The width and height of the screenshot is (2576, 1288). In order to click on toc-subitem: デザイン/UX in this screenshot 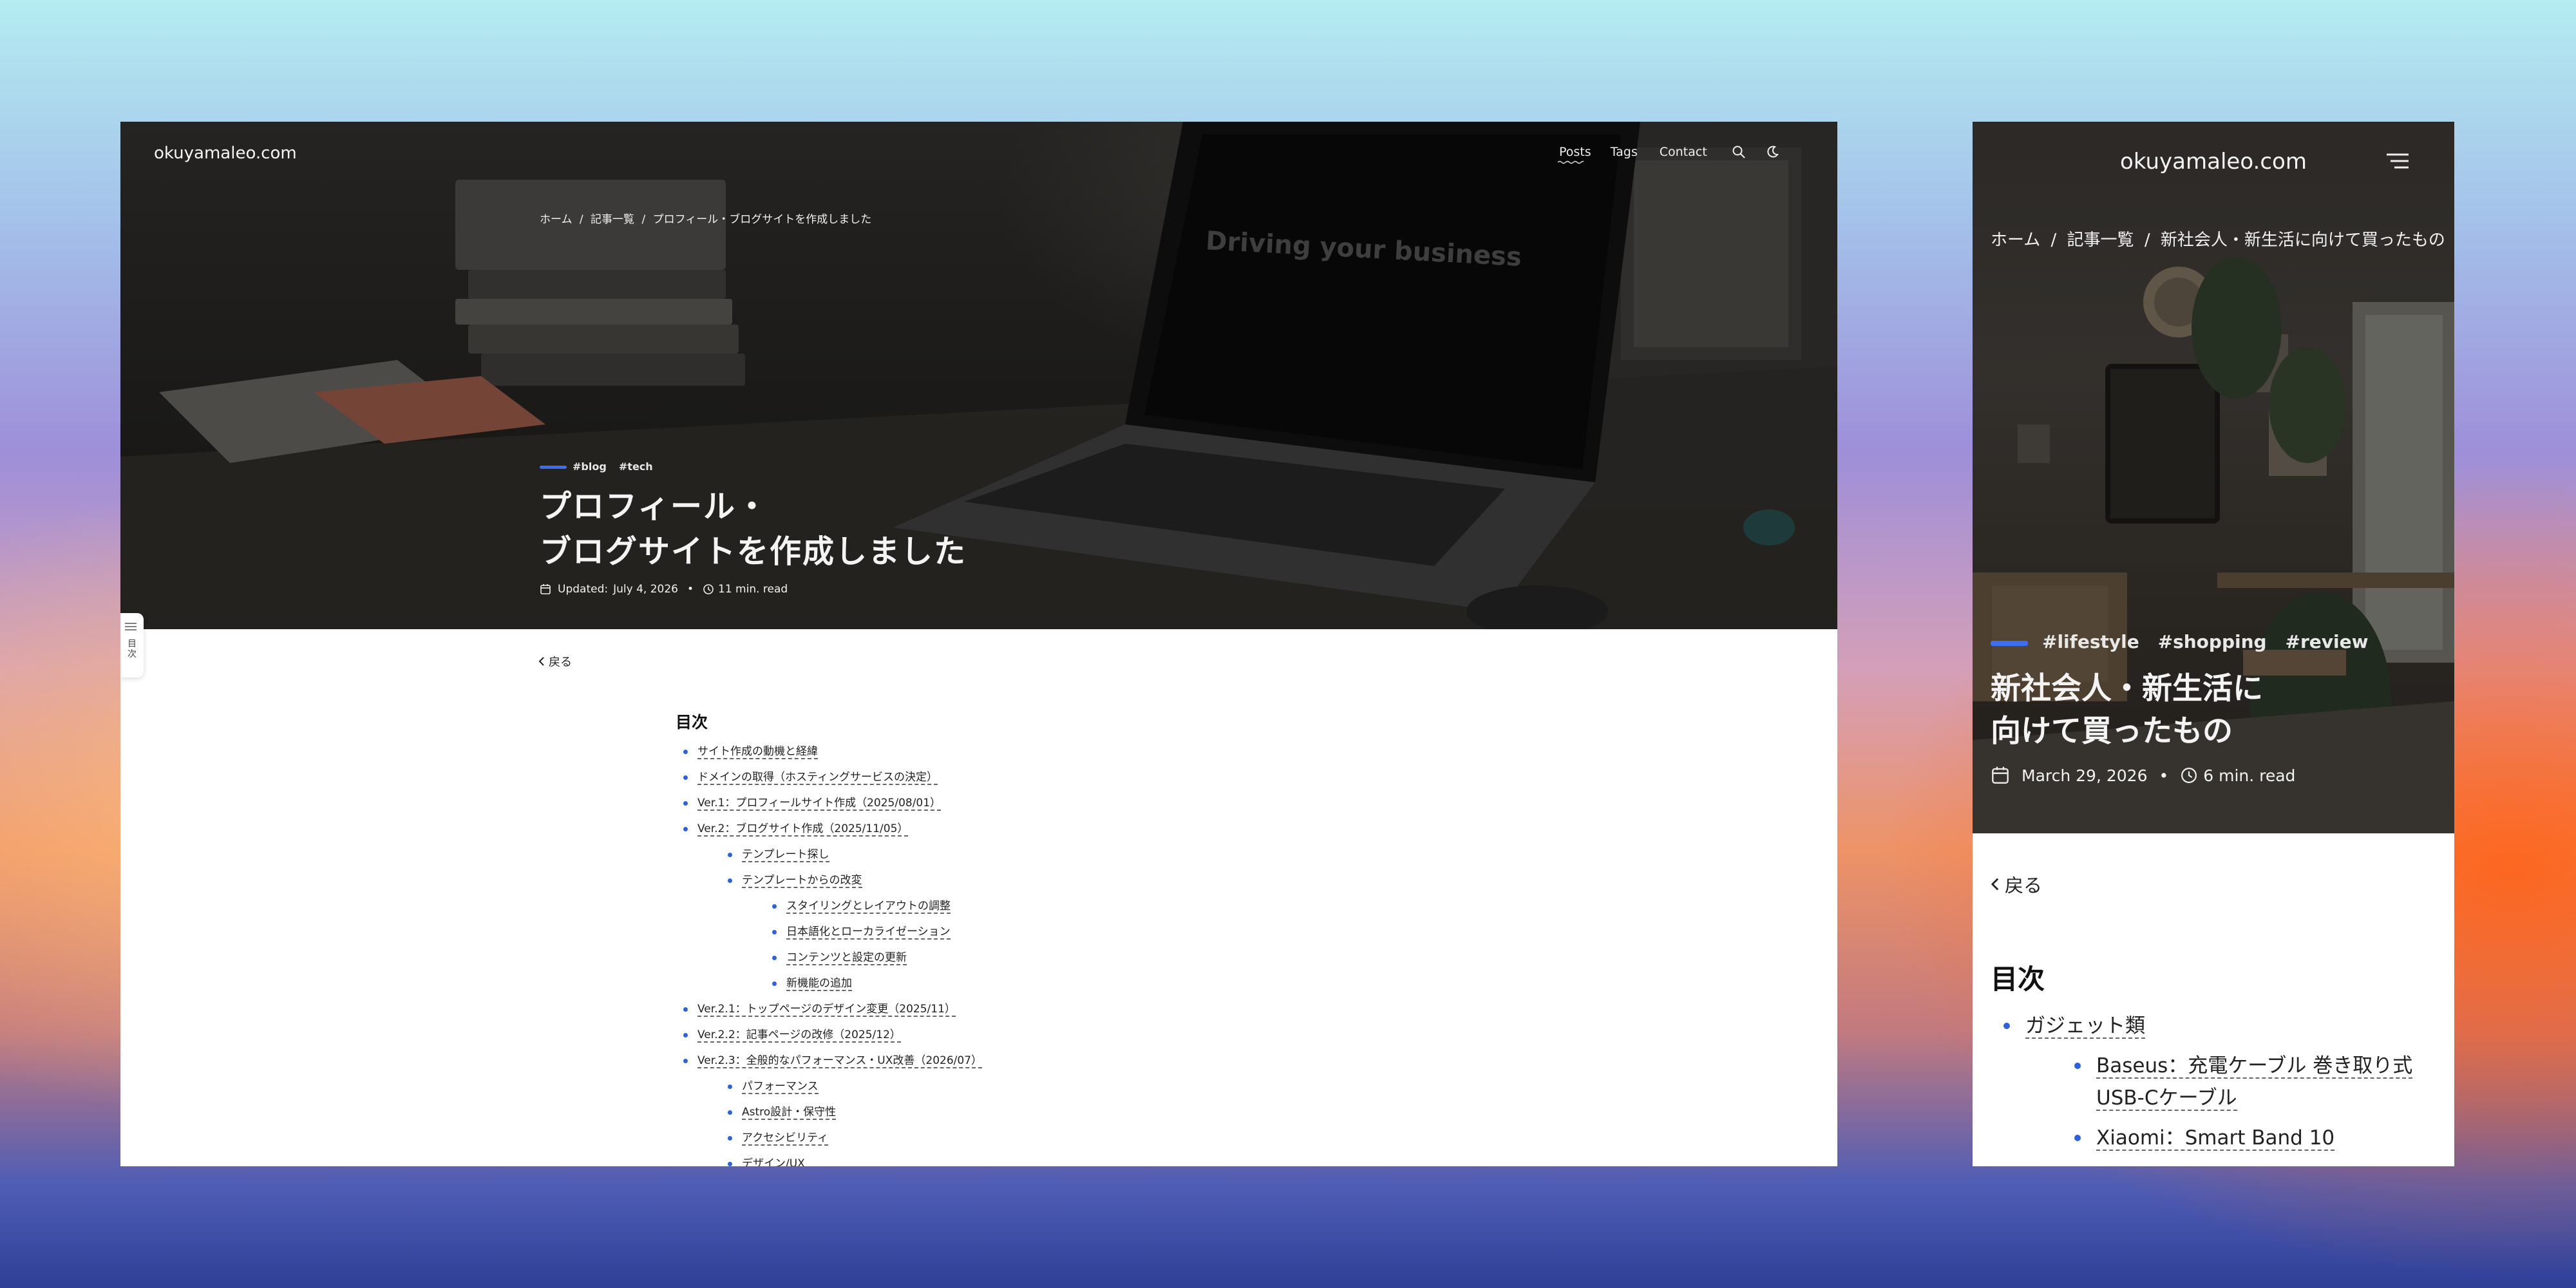, I will do `click(987, 1161)`.